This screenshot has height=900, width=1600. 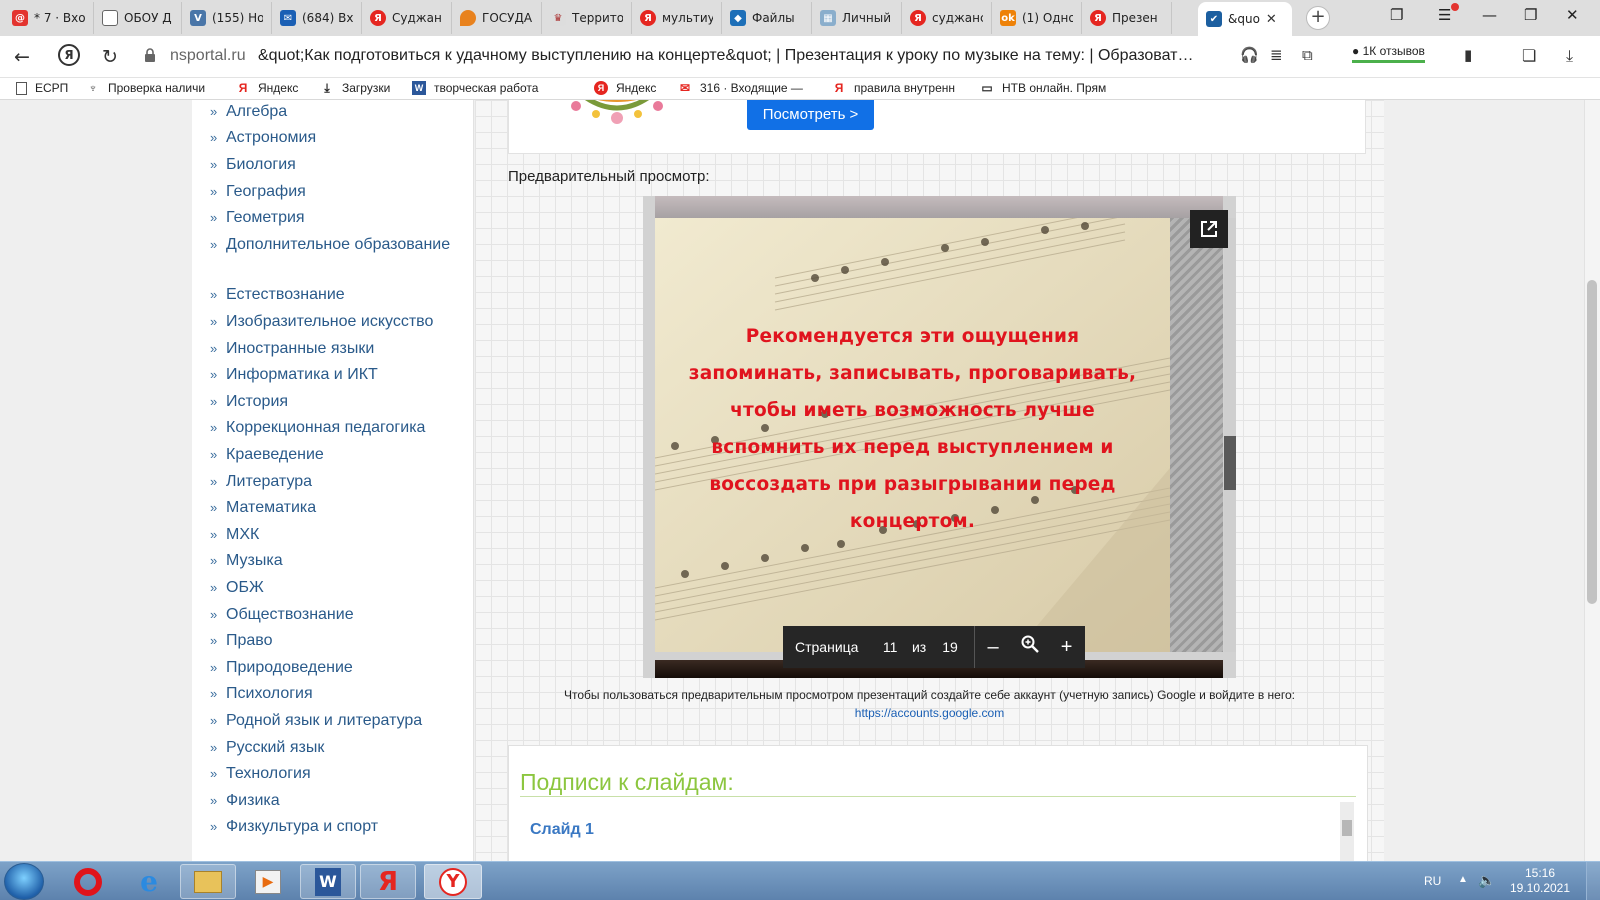 What do you see at coordinates (150, 55) in the screenshot?
I see `lock-icon` at bounding box center [150, 55].